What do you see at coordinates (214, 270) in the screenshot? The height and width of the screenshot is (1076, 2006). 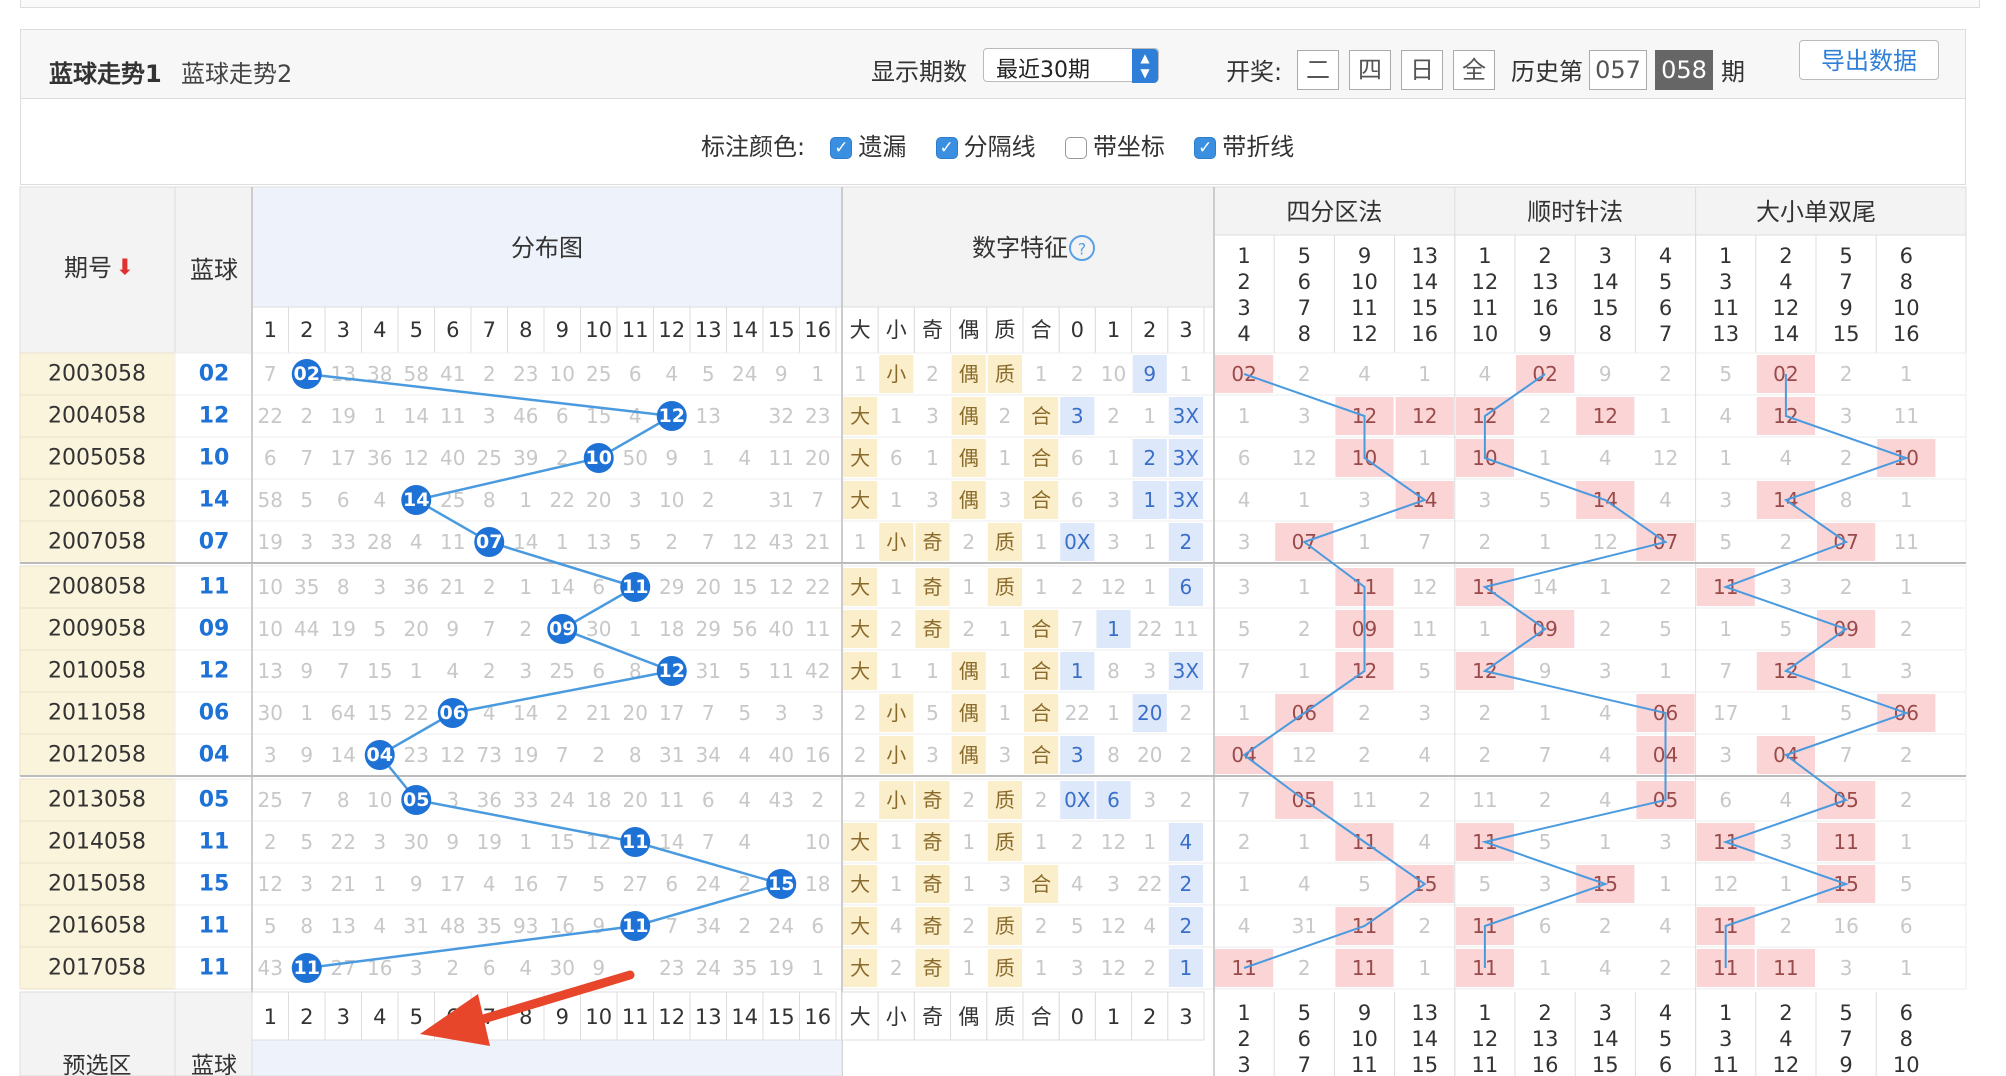 I see `ball-header: 蓝球` at bounding box center [214, 270].